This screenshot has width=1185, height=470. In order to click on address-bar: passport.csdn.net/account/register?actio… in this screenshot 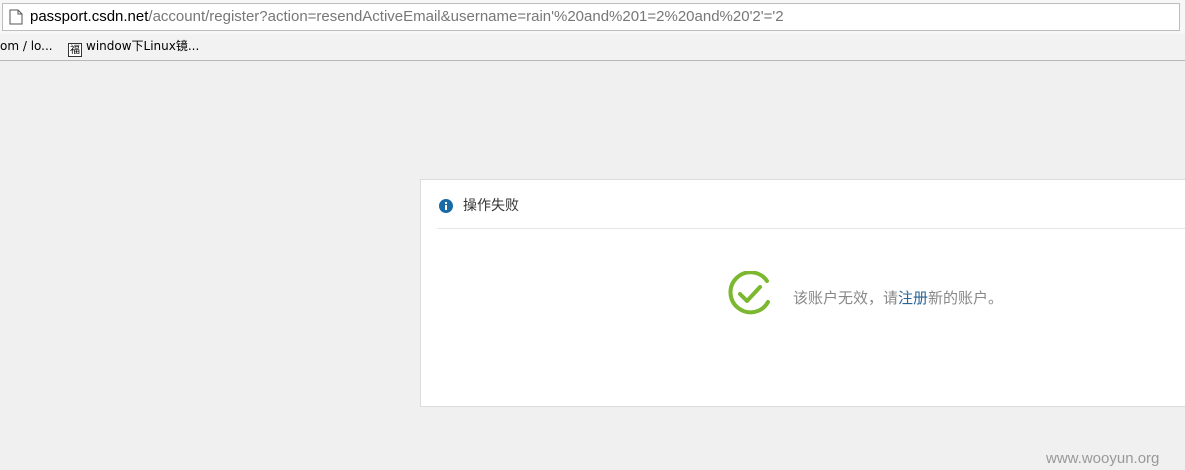, I will do `click(592, 17)`.